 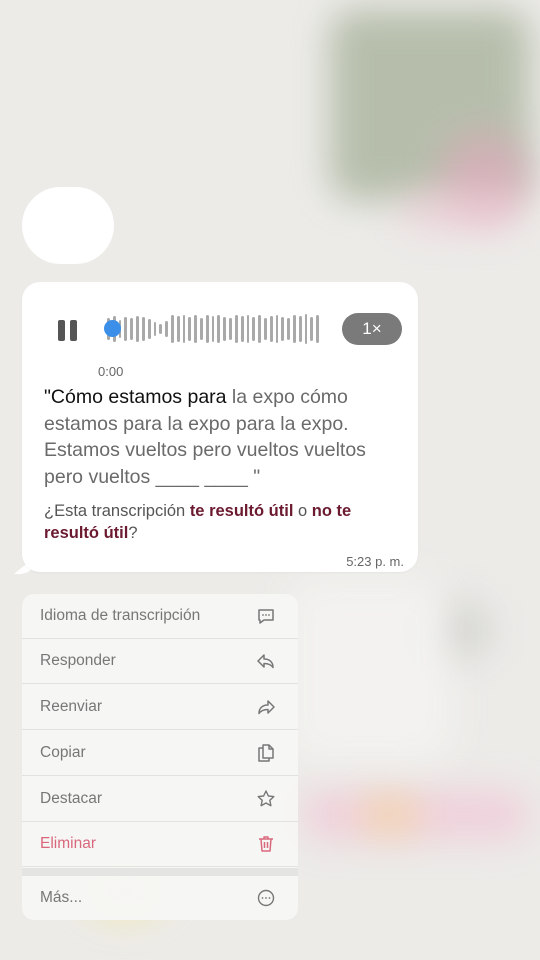 What do you see at coordinates (68, 843) in the screenshot?
I see `menu-item-label: Eliminar` at bounding box center [68, 843].